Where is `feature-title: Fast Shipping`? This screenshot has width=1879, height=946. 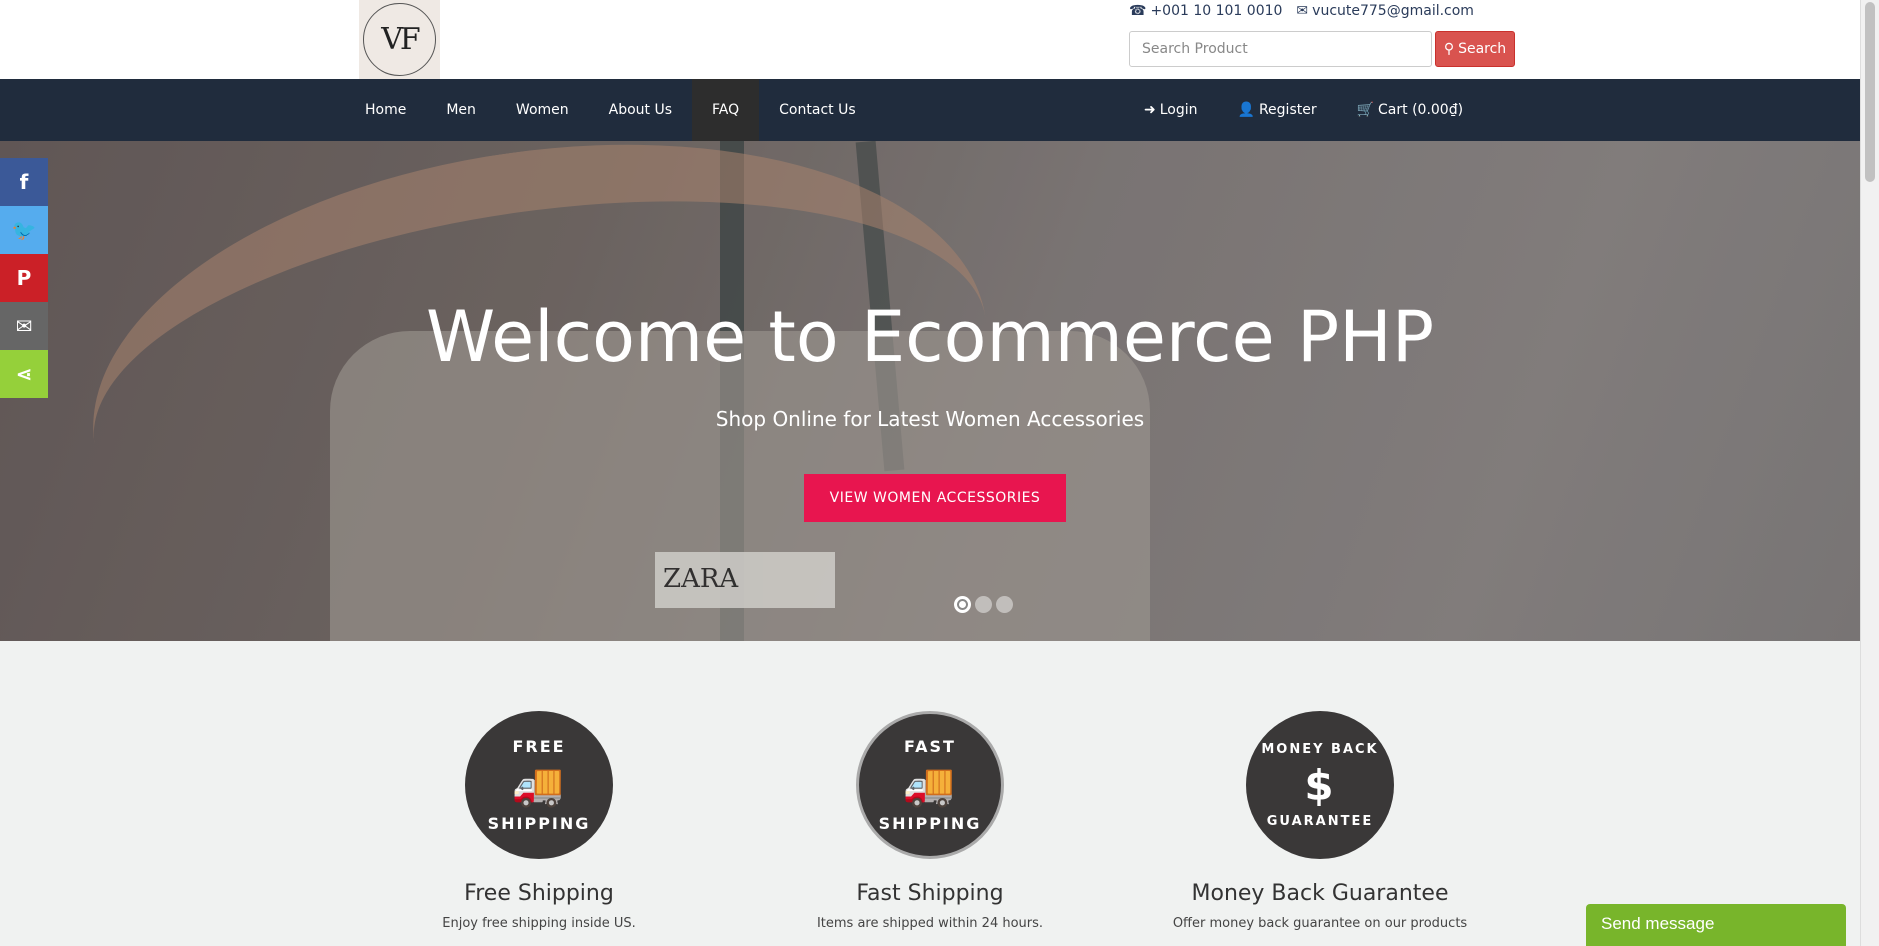
feature-title: Fast Shipping is located at coordinates (930, 893).